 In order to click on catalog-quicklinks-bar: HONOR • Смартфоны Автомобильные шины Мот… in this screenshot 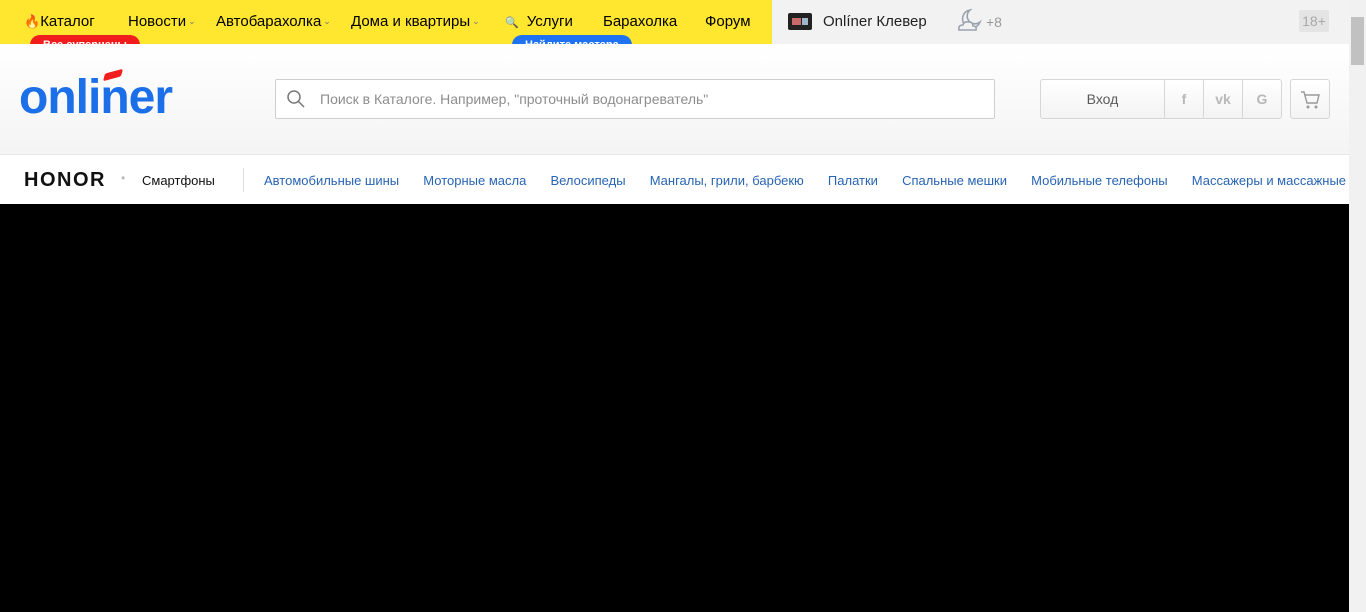, I will do `click(674, 179)`.